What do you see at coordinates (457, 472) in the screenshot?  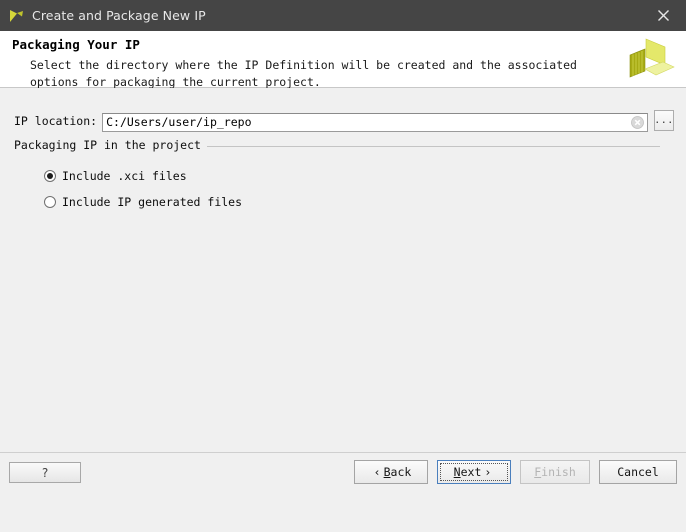 I see `next-mnemonic: N` at bounding box center [457, 472].